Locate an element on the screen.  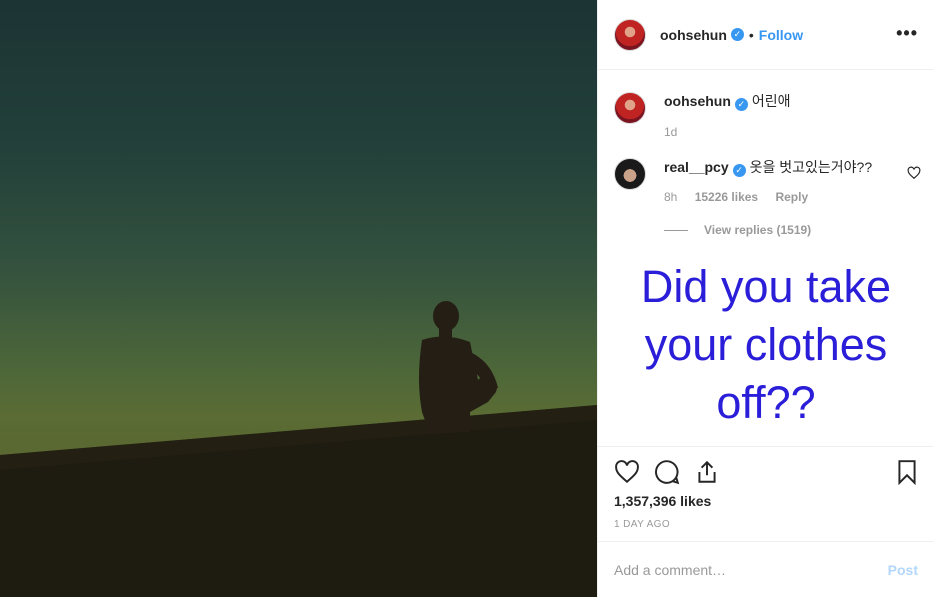
post-timestamp: 1 DAY AGO is located at coordinates (642, 524).